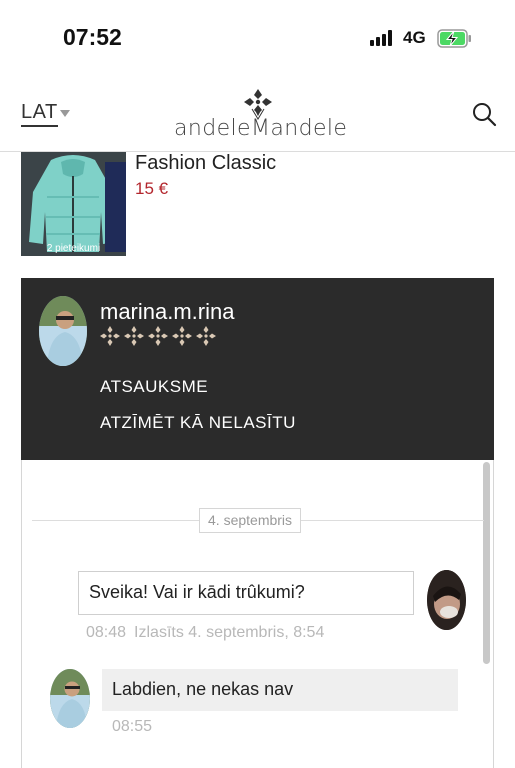 The width and height of the screenshot is (515, 768). Describe the element at coordinates (250, 520) in the screenshot. I see `date-separator: 4. septembris` at that location.